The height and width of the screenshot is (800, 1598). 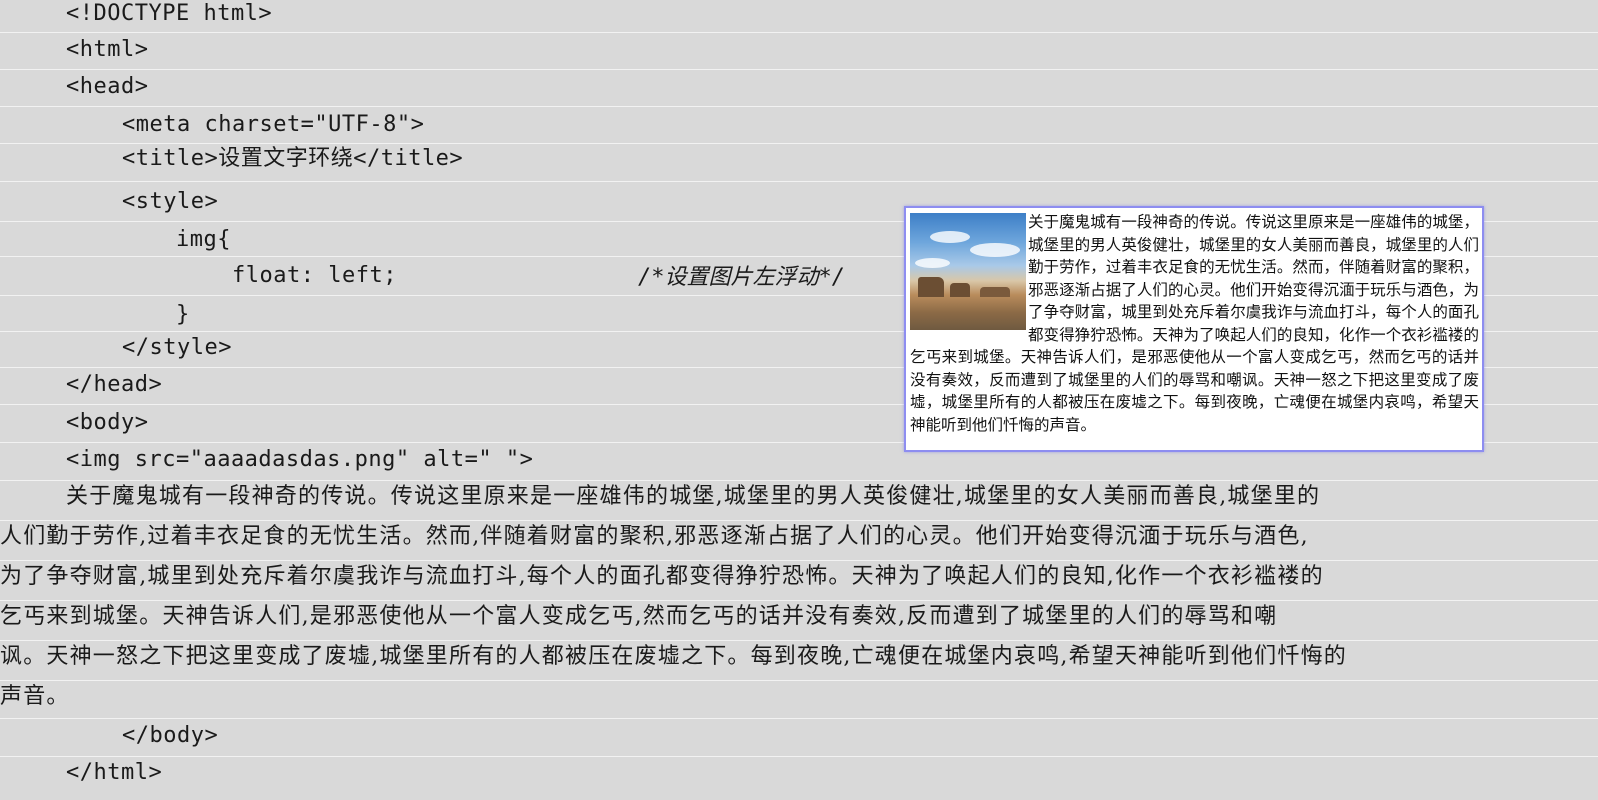 What do you see at coordinates (107, 422) in the screenshot?
I see `code-body-open: <body>` at bounding box center [107, 422].